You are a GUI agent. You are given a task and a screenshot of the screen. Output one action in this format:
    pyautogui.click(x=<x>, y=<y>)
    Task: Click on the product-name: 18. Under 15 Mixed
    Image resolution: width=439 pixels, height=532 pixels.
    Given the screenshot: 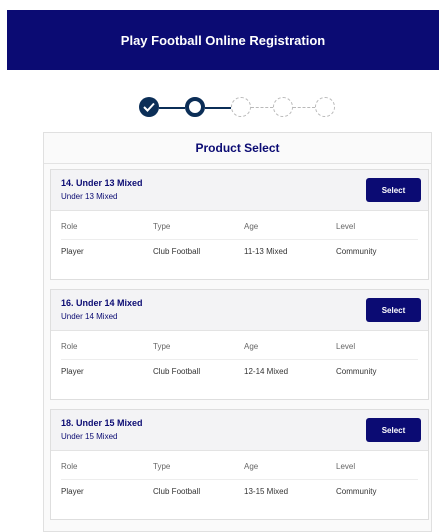 What is the action you would take?
    pyautogui.click(x=102, y=423)
    